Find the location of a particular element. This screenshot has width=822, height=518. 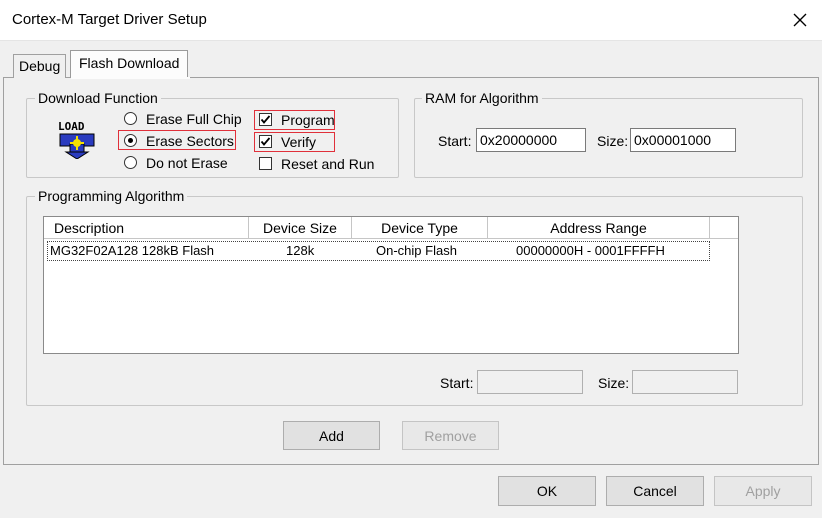

ram-for-algorithm-legend: RAM for Algorithm is located at coordinates (482, 98).